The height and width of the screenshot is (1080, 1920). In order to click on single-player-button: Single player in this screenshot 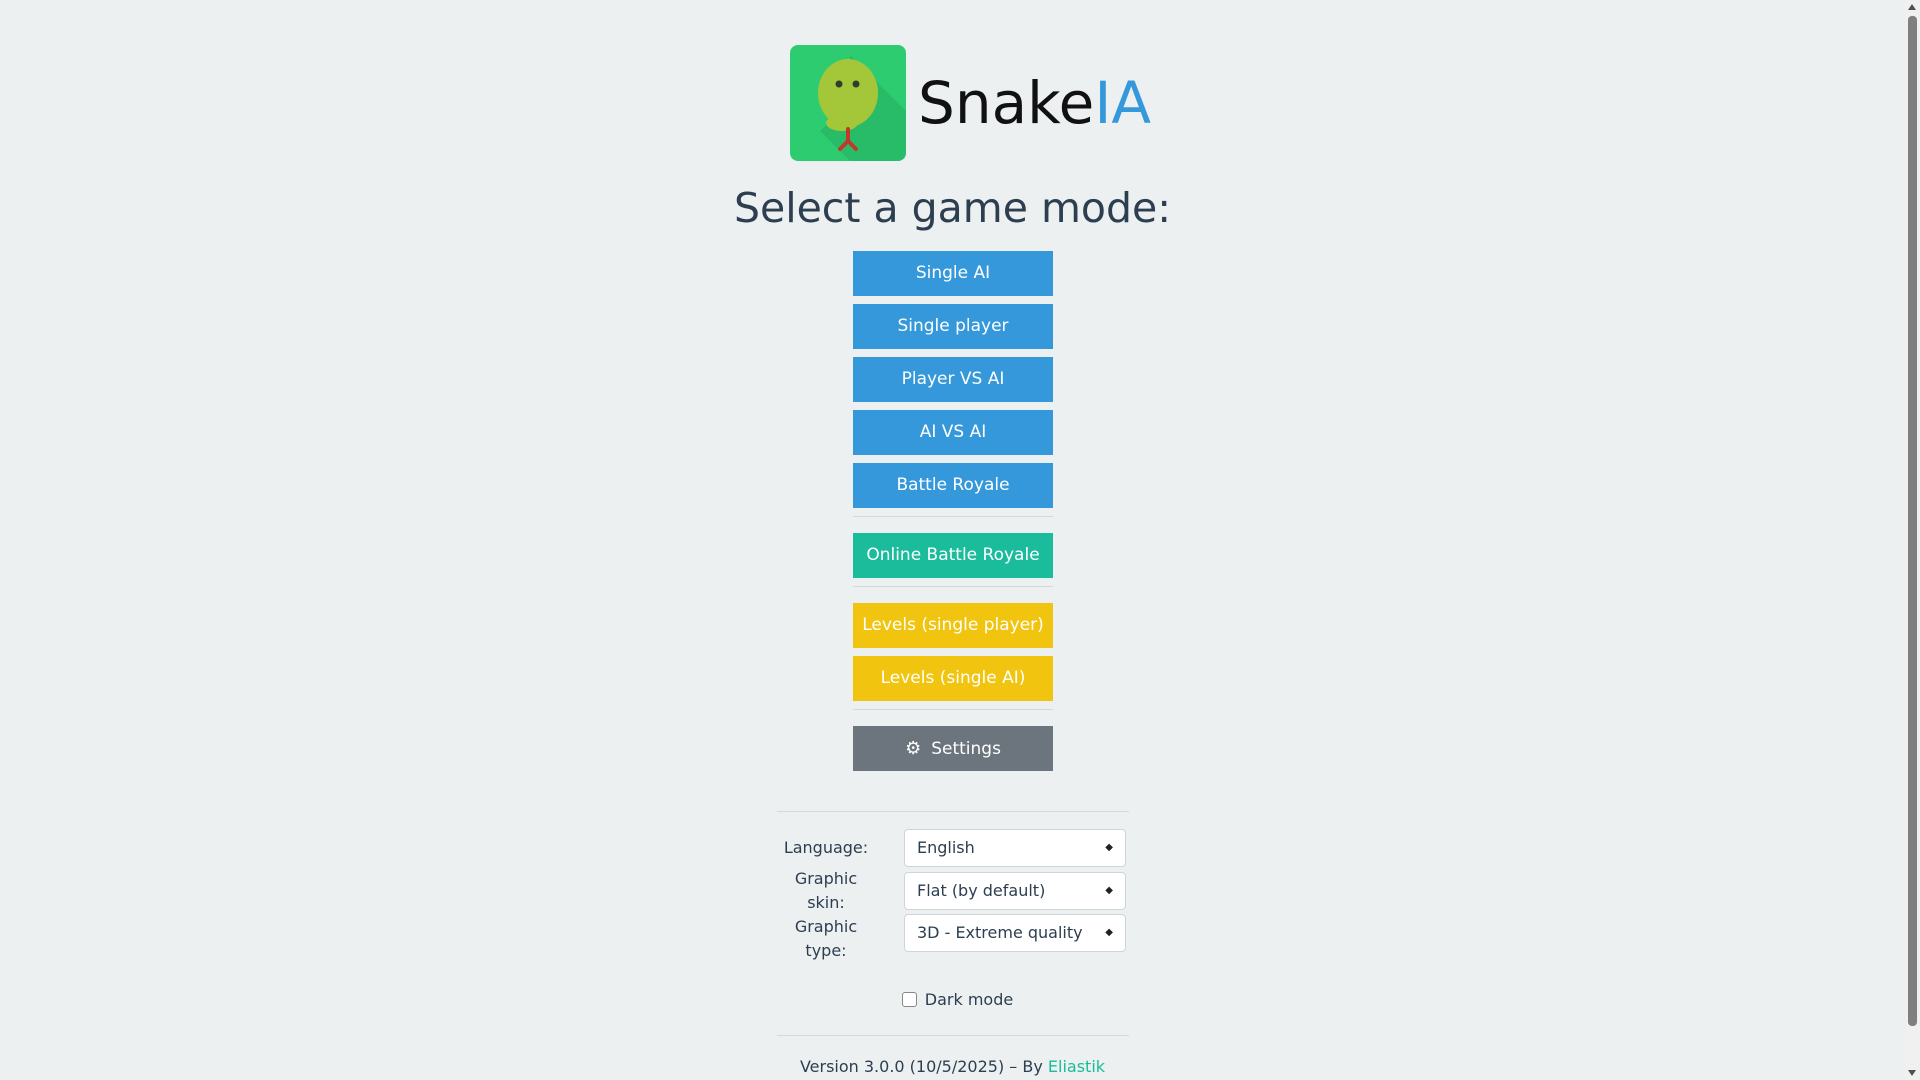, I will do `click(953, 326)`.